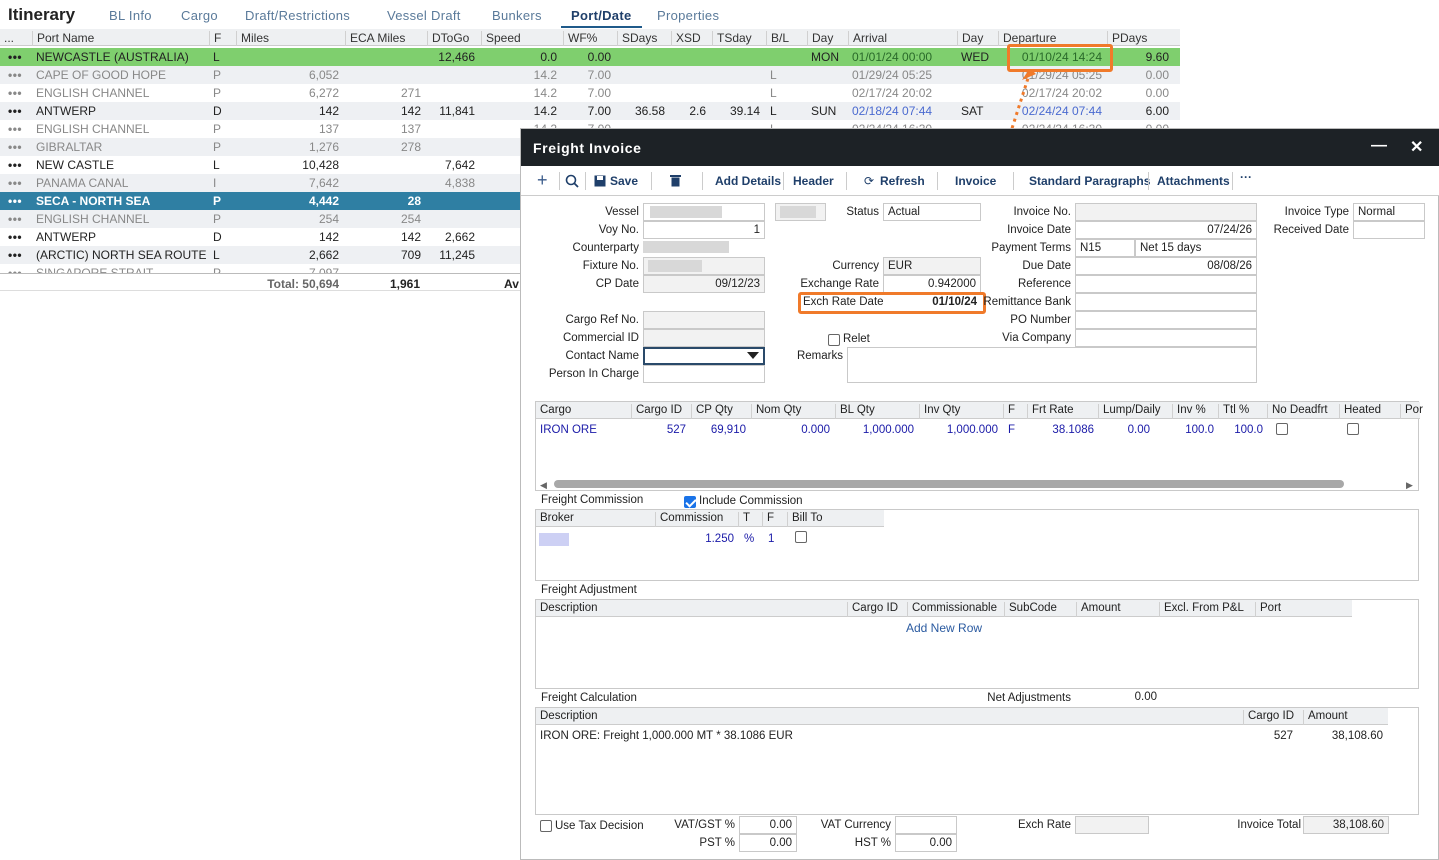 The width and height of the screenshot is (1439, 860). What do you see at coordinates (1166, 266) in the screenshot?
I see `due-date-field: 08/08/26` at bounding box center [1166, 266].